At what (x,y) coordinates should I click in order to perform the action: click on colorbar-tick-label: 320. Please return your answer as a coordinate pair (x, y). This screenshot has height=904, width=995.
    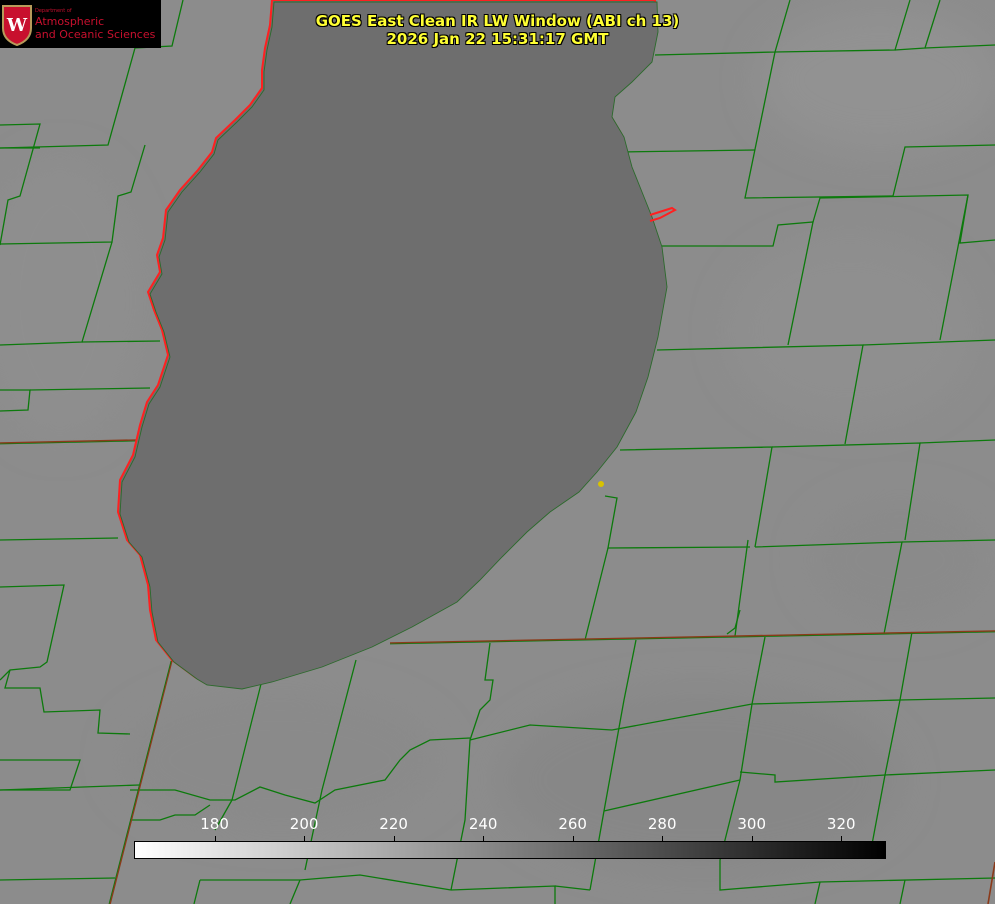
    Looking at the image, I should click on (841, 824).